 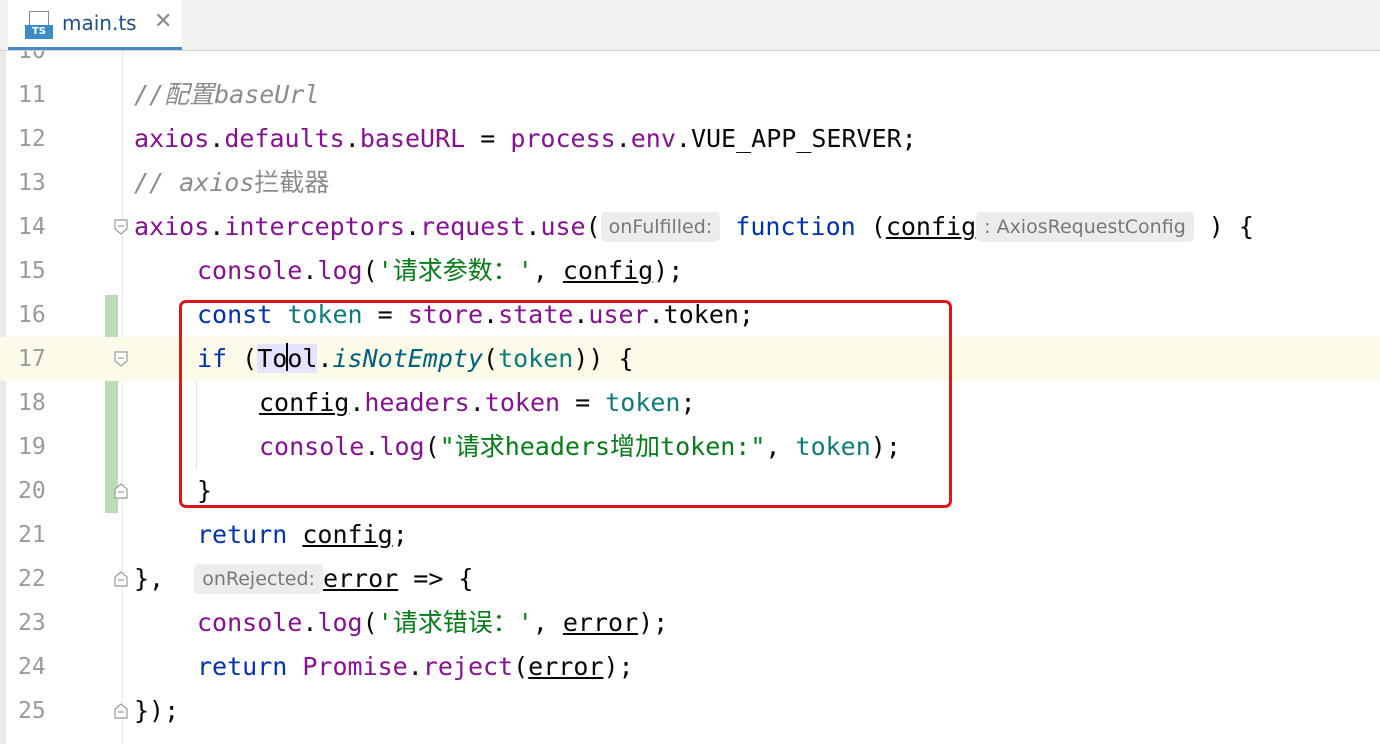 What do you see at coordinates (690, 25) in the screenshot?
I see `editor-tab-bar: TS main.ts ✕` at bounding box center [690, 25].